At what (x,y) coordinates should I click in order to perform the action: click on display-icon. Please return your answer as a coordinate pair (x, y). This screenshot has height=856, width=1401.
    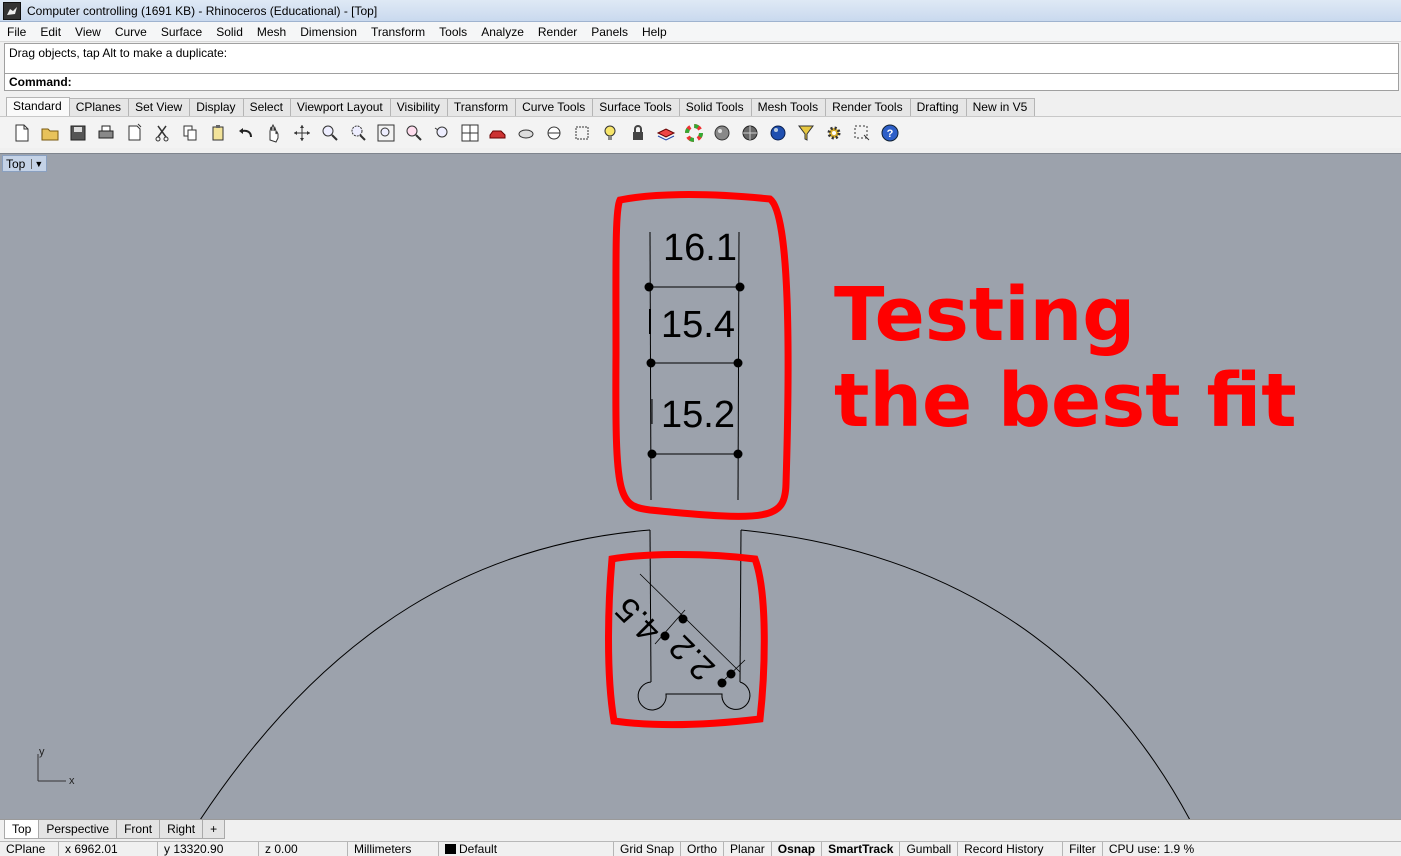
    Looking at the image, I should click on (526, 133).